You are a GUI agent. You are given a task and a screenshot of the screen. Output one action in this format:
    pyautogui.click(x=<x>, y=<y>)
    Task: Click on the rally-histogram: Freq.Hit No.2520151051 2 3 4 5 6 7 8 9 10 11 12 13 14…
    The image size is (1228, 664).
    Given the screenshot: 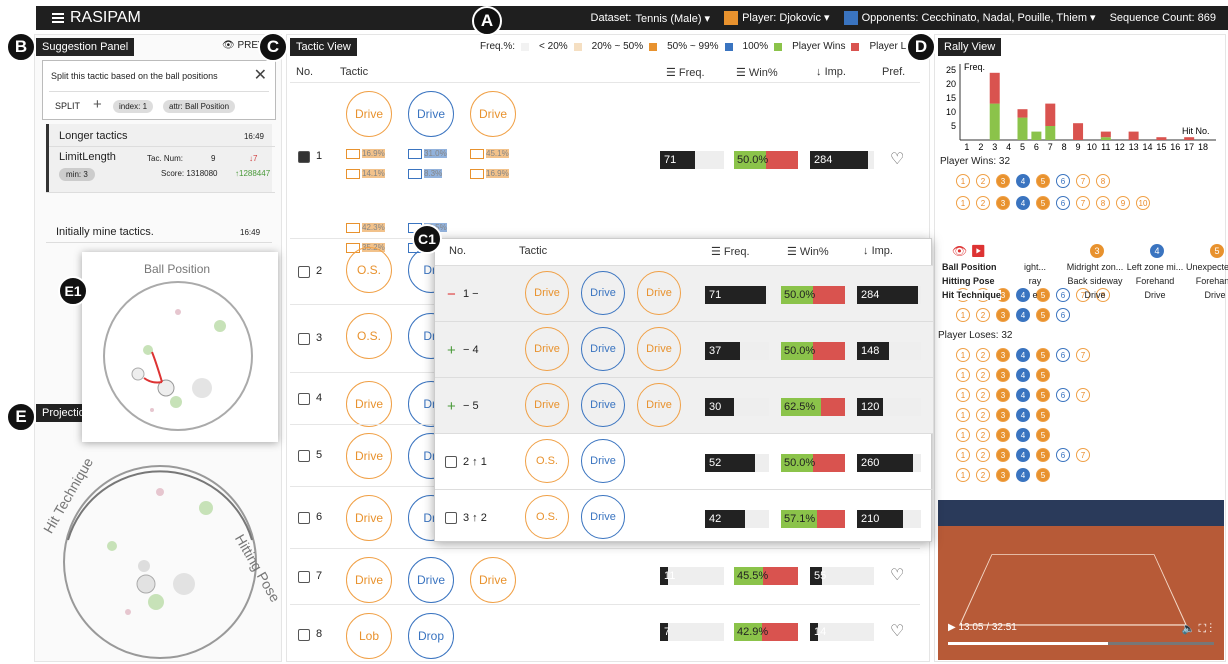 What is the action you would take?
    pyautogui.click(x=1079, y=104)
    